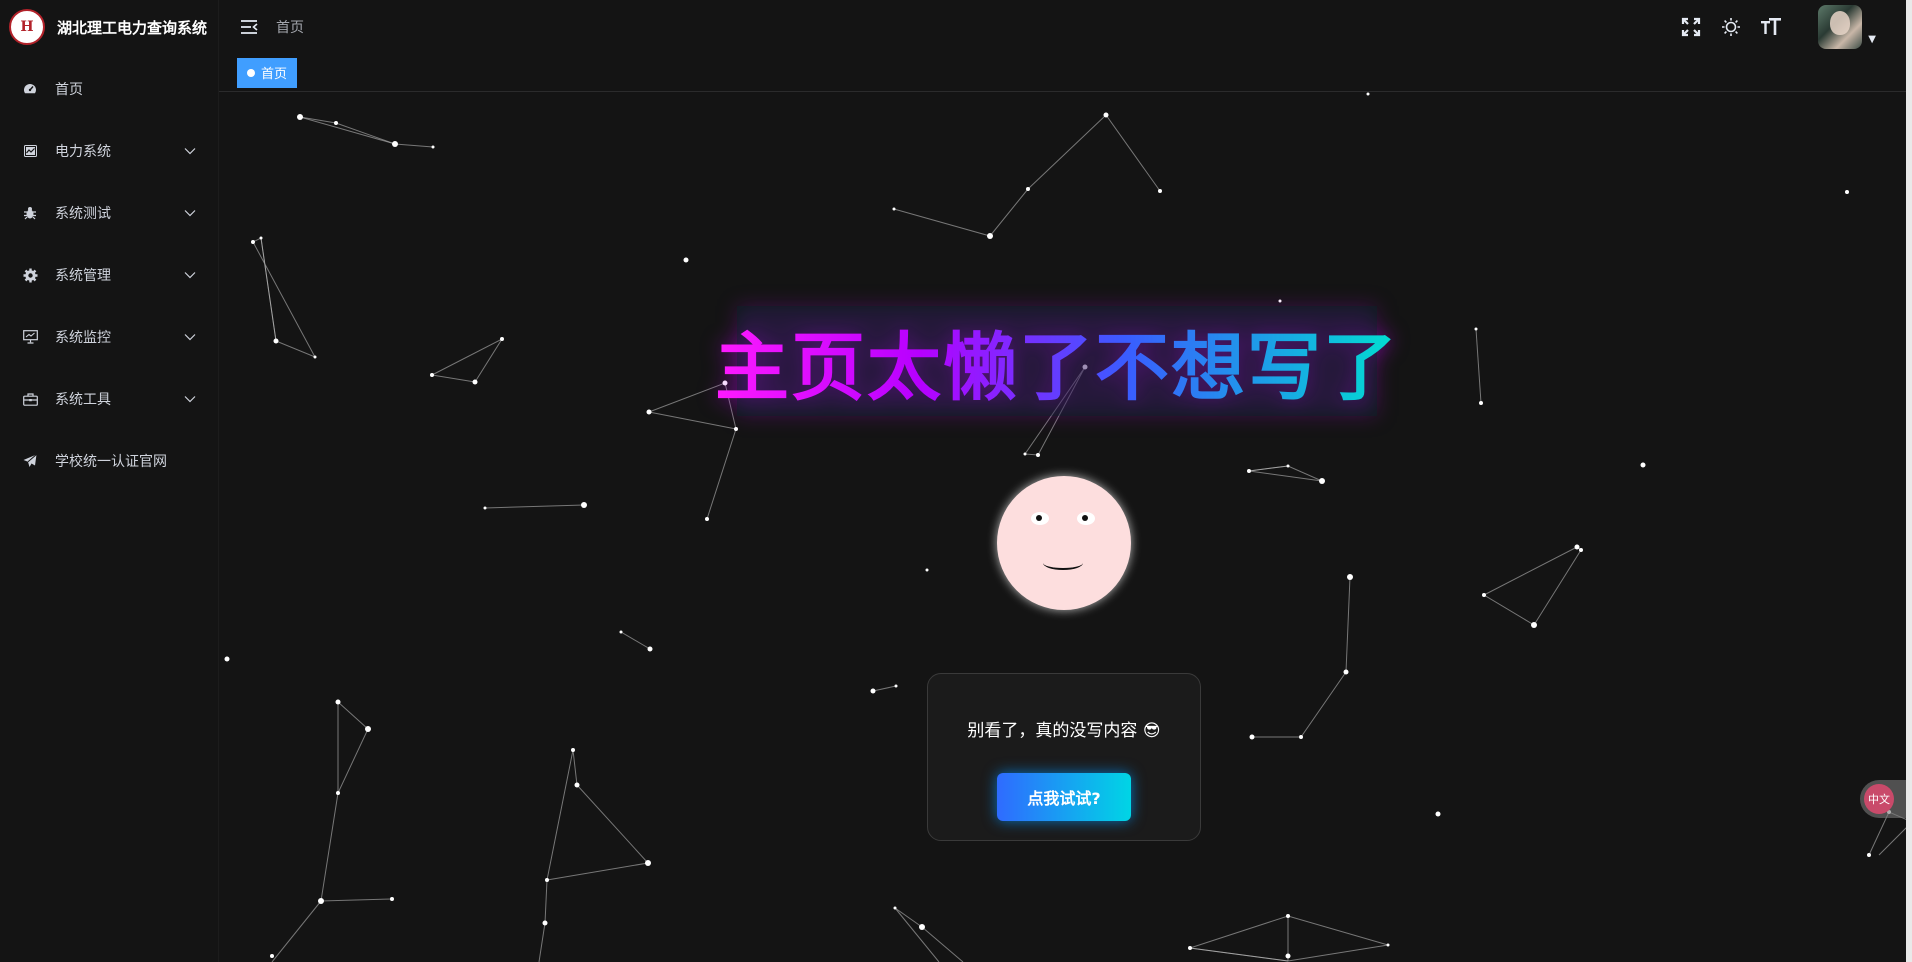  What do you see at coordinates (1063, 563) in the screenshot?
I see `mouth` at bounding box center [1063, 563].